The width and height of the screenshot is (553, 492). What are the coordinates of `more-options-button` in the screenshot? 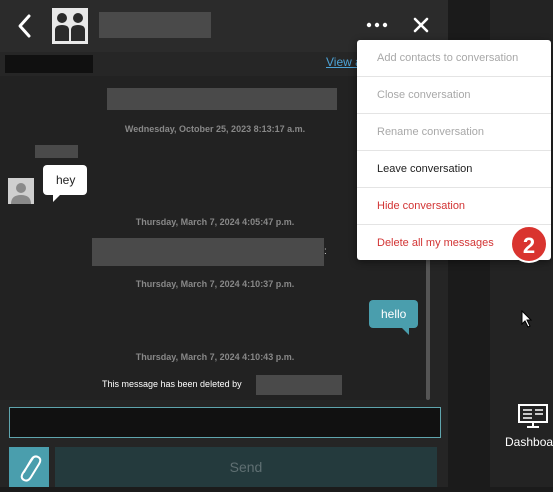 It's located at (377, 25).